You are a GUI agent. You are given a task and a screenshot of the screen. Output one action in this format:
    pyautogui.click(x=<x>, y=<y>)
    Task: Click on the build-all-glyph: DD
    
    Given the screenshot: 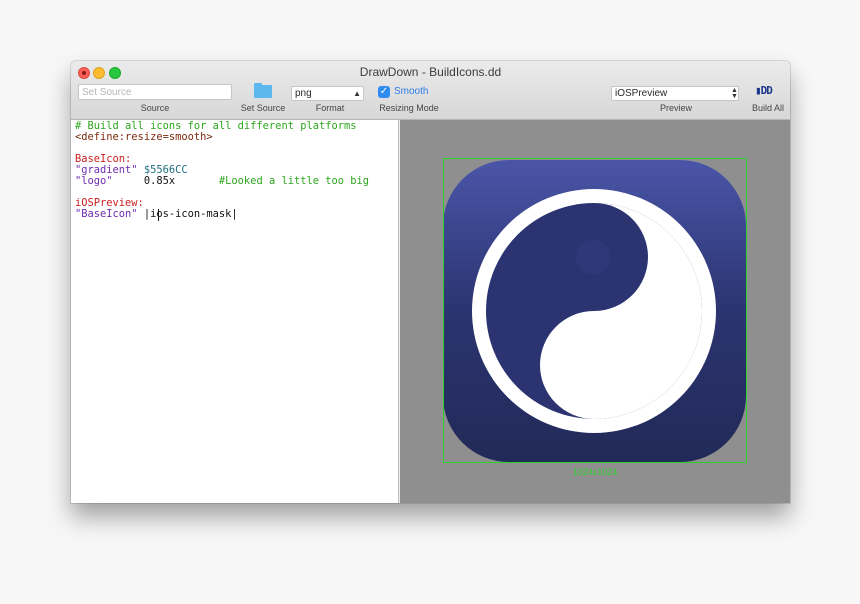 What is the action you would take?
    pyautogui.click(x=766, y=90)
    